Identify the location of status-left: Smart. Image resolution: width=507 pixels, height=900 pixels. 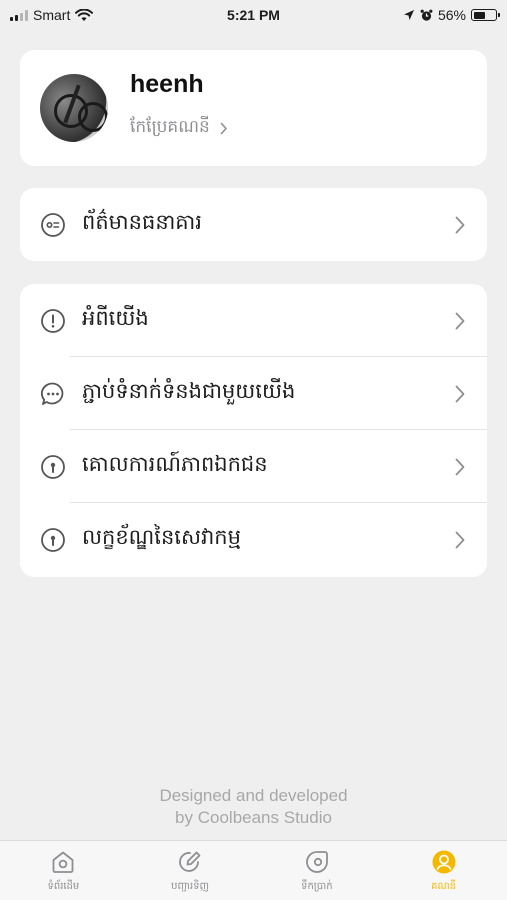
(52, 15).